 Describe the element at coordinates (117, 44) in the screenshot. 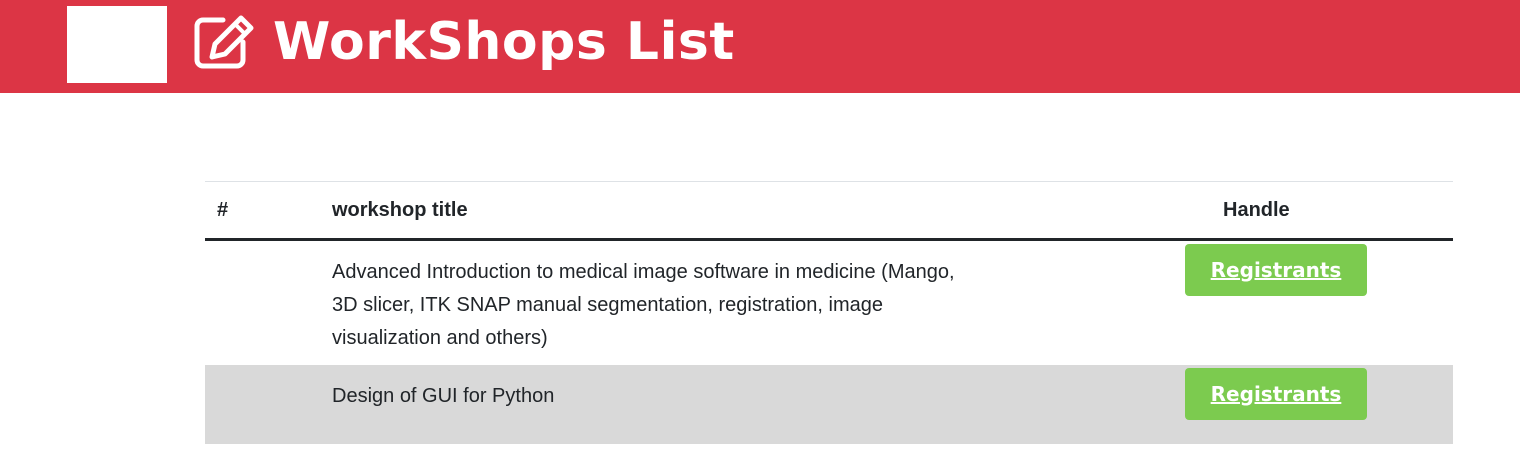

I see `logo-placeholder` at that location.